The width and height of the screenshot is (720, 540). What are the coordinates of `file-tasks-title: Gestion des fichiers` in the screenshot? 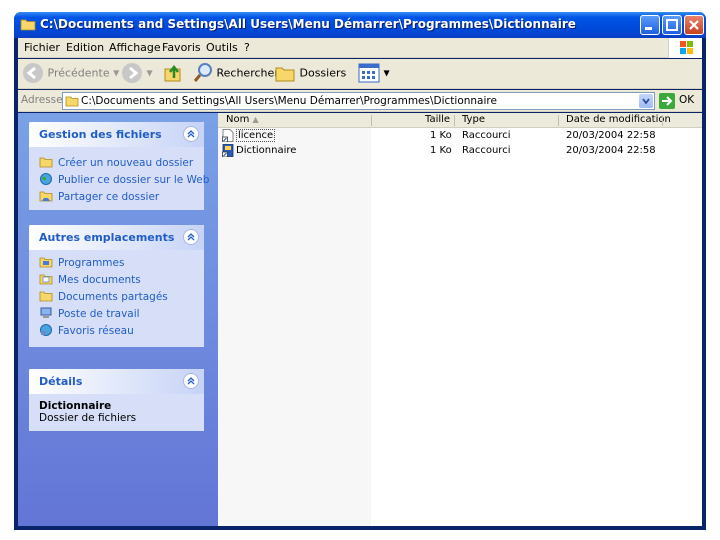 It's located at (100, 134).